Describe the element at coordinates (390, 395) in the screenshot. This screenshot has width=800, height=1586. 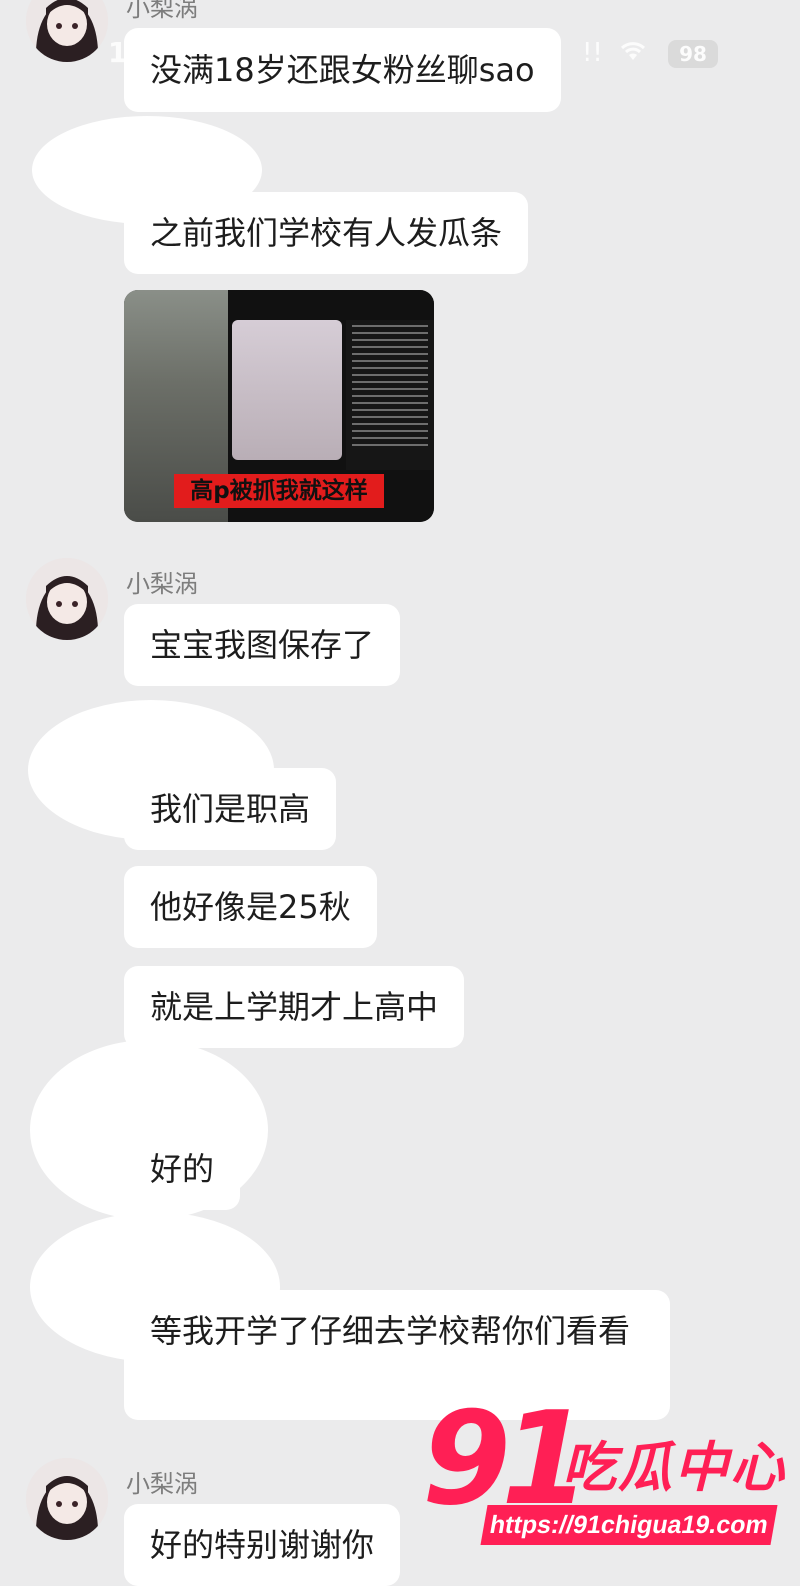
I see `text-document` at that location.